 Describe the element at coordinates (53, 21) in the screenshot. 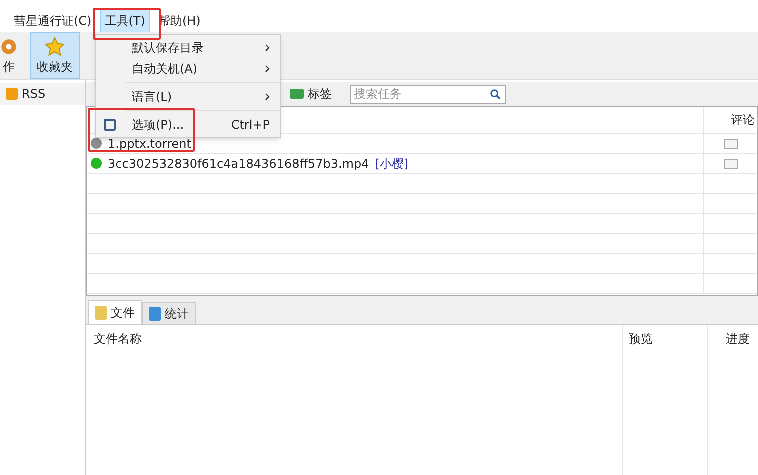

I see `menu-item: 彗星通行证(C)` at that location.